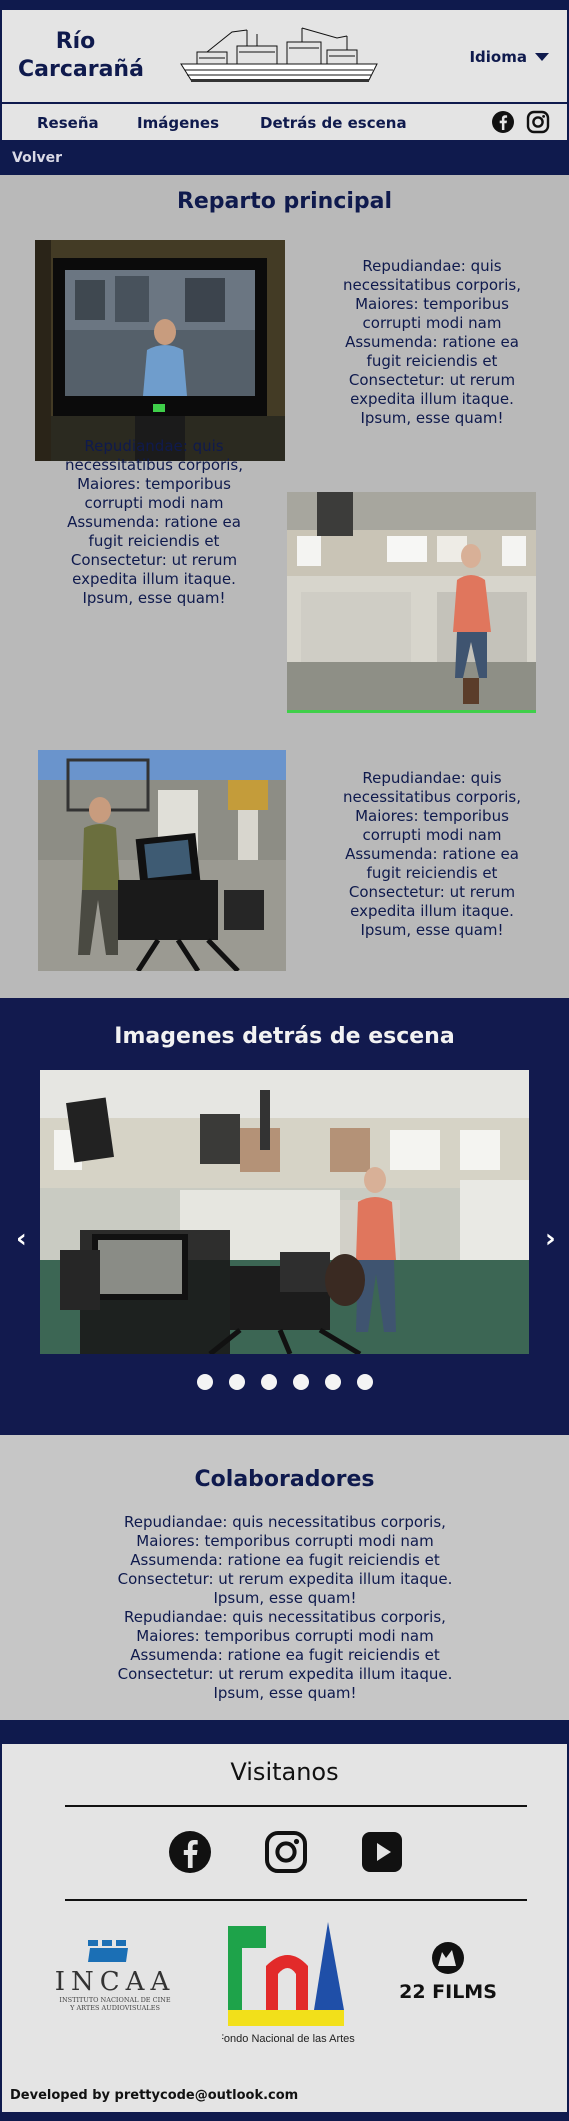 The width and height of the screenshot is (569, 2121). I want to click on chevron-left-icon: ‹, so click(21, 1239).